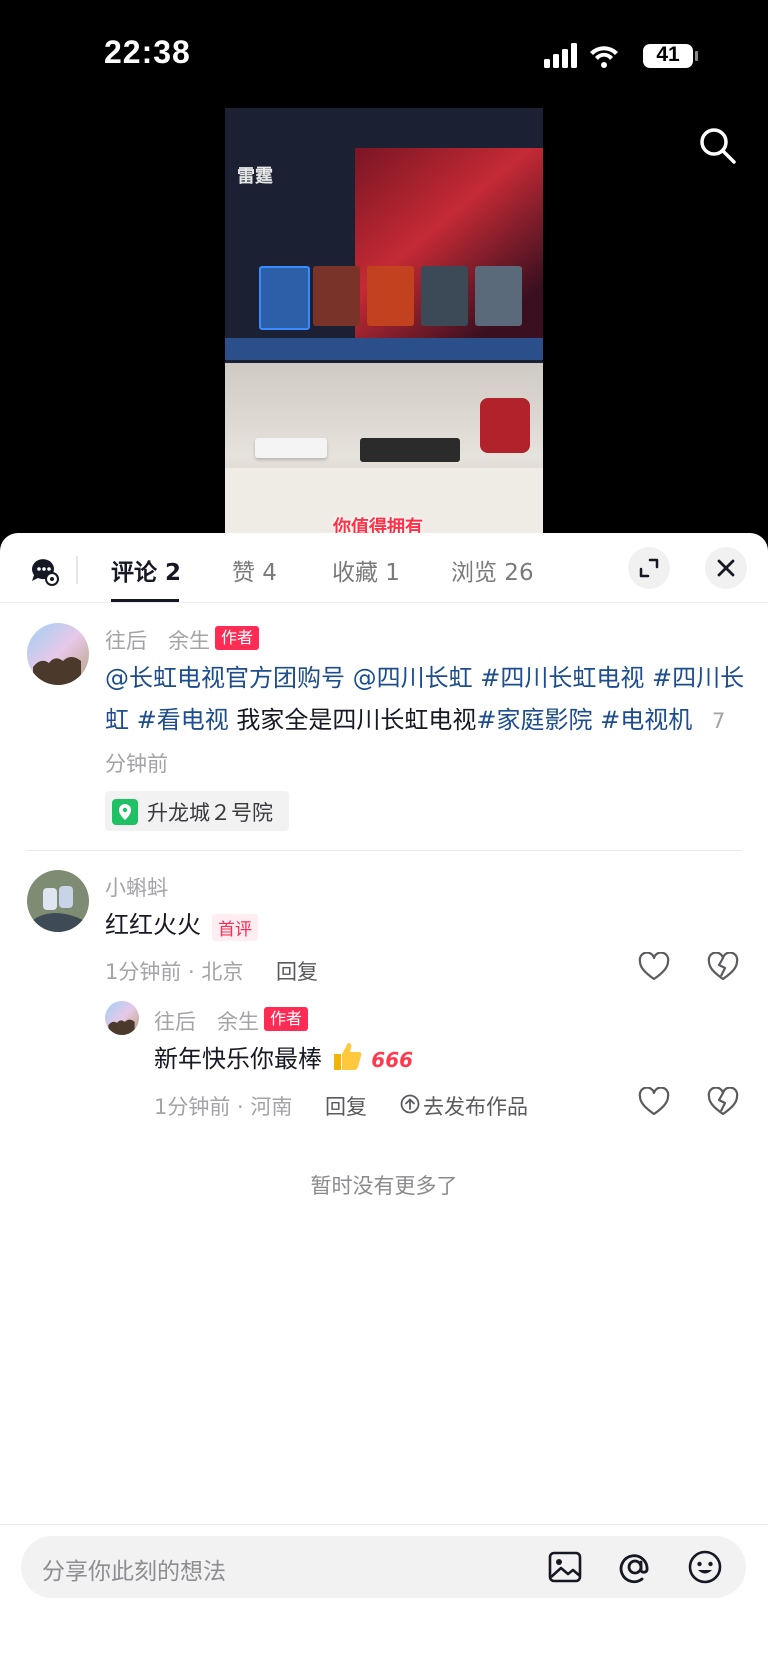 The height and width of the screenshot is (1669, 768). What do you see at coordinates (565, 1567) in the screenshot?
I see `image-icon` at bounding box center [565, 1567].